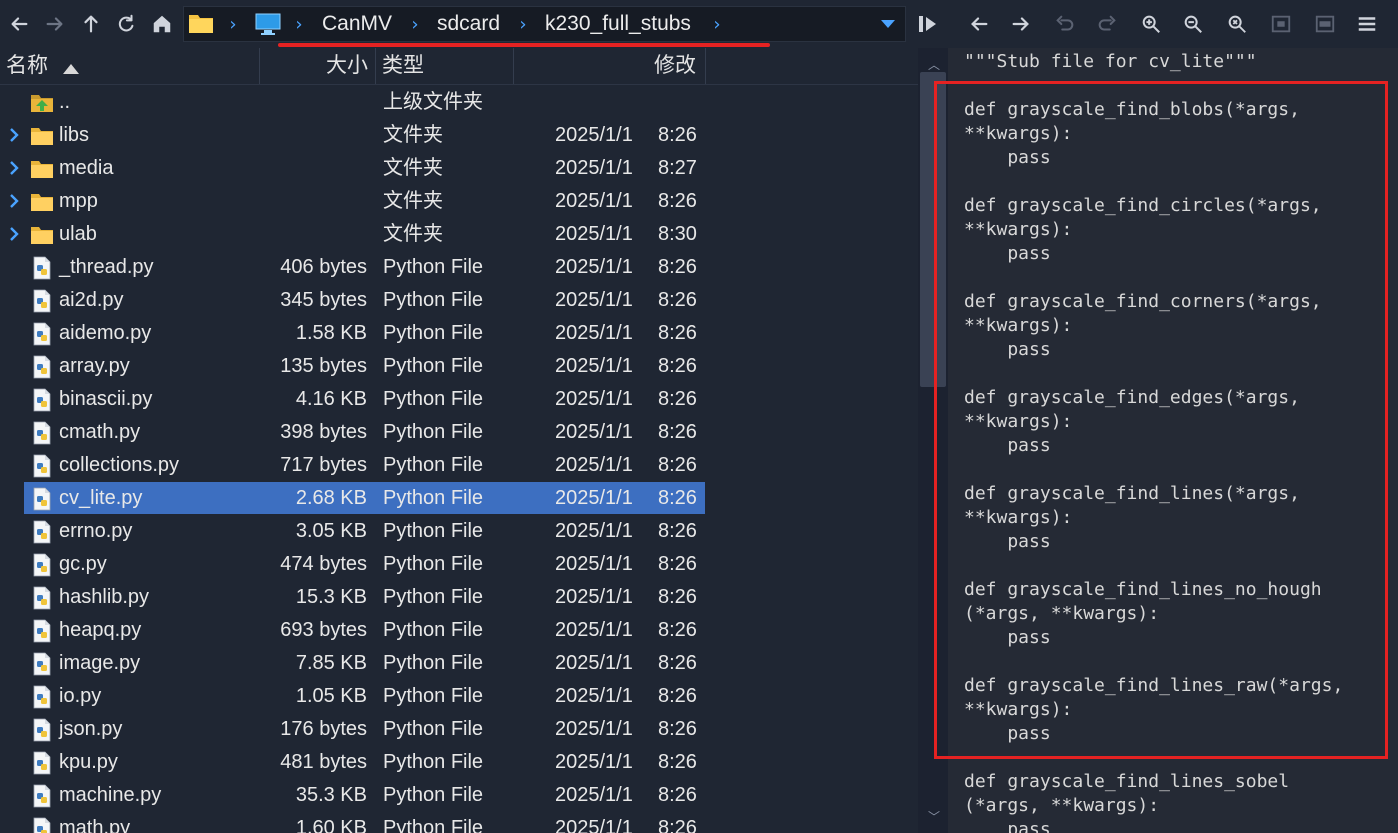 The image size is (1398, 833). I want to click on file-row: cv_lite.py 2.68 KB Python File 2025/1/1 8:26, so click(459, 498).